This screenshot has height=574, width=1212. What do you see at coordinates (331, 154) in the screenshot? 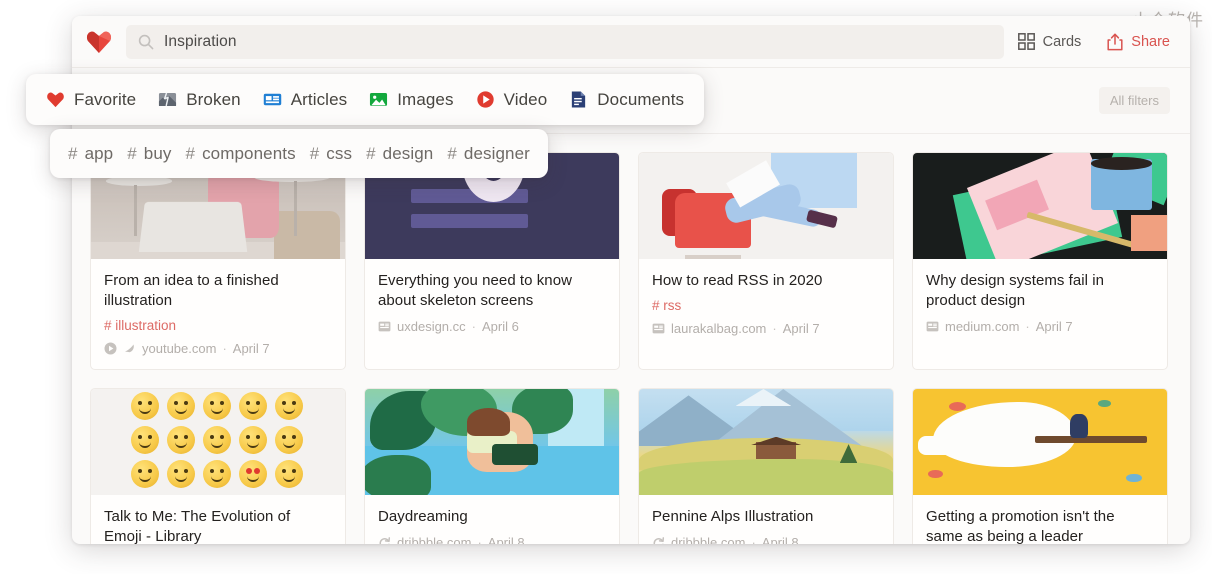
I see `tag-filter-css: # css` at bounding box center [331, 154].